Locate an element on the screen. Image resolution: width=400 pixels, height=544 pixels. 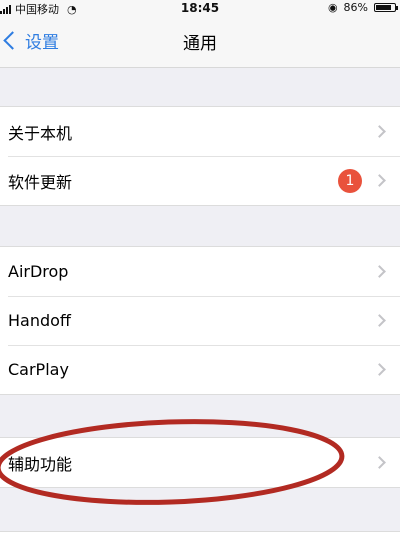
settings-group-accessibility: 辅助功能 is located at coordinates (200, 462).